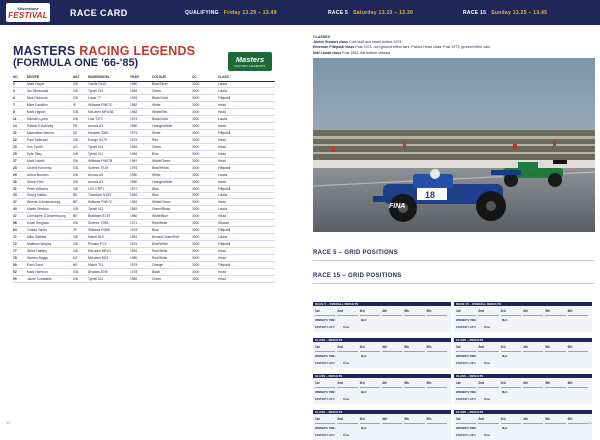 The image size is (600, 440). I want to click on cell-no: 90, so click(20, 265).